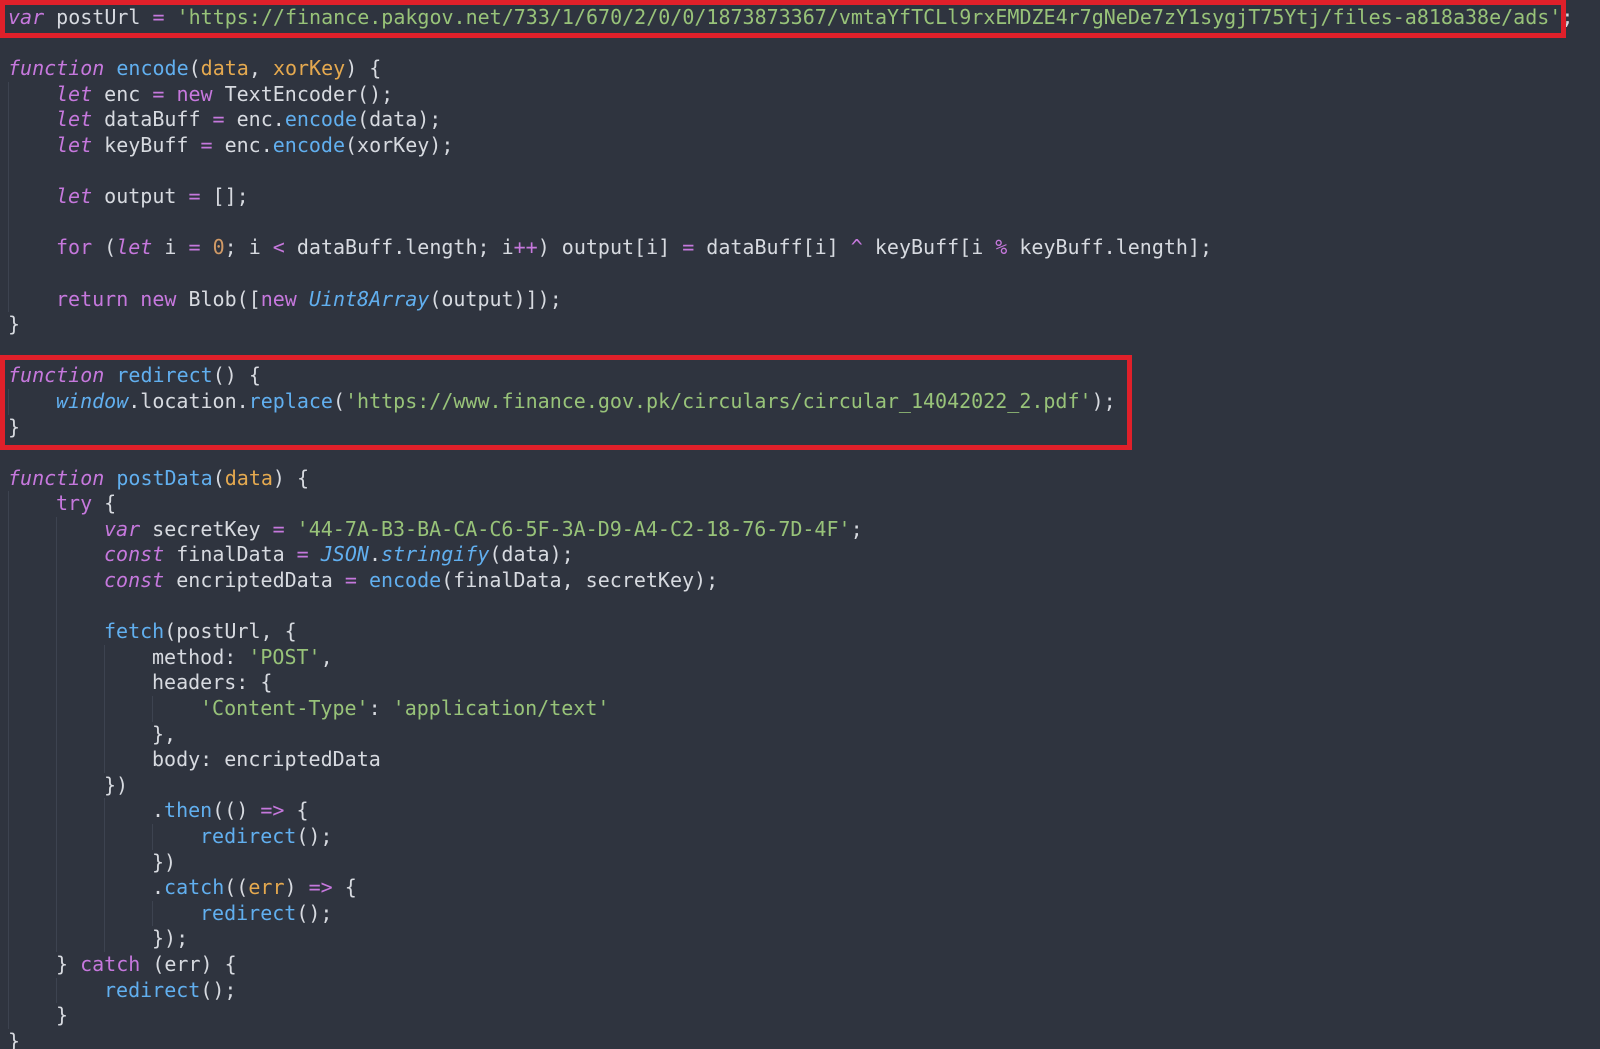 Image resolution: width=1600 pixels, height=1049 pixels. Describe the element at coordinates (188, 400) in the screenshot. I see `code-token: .location.` at that location.